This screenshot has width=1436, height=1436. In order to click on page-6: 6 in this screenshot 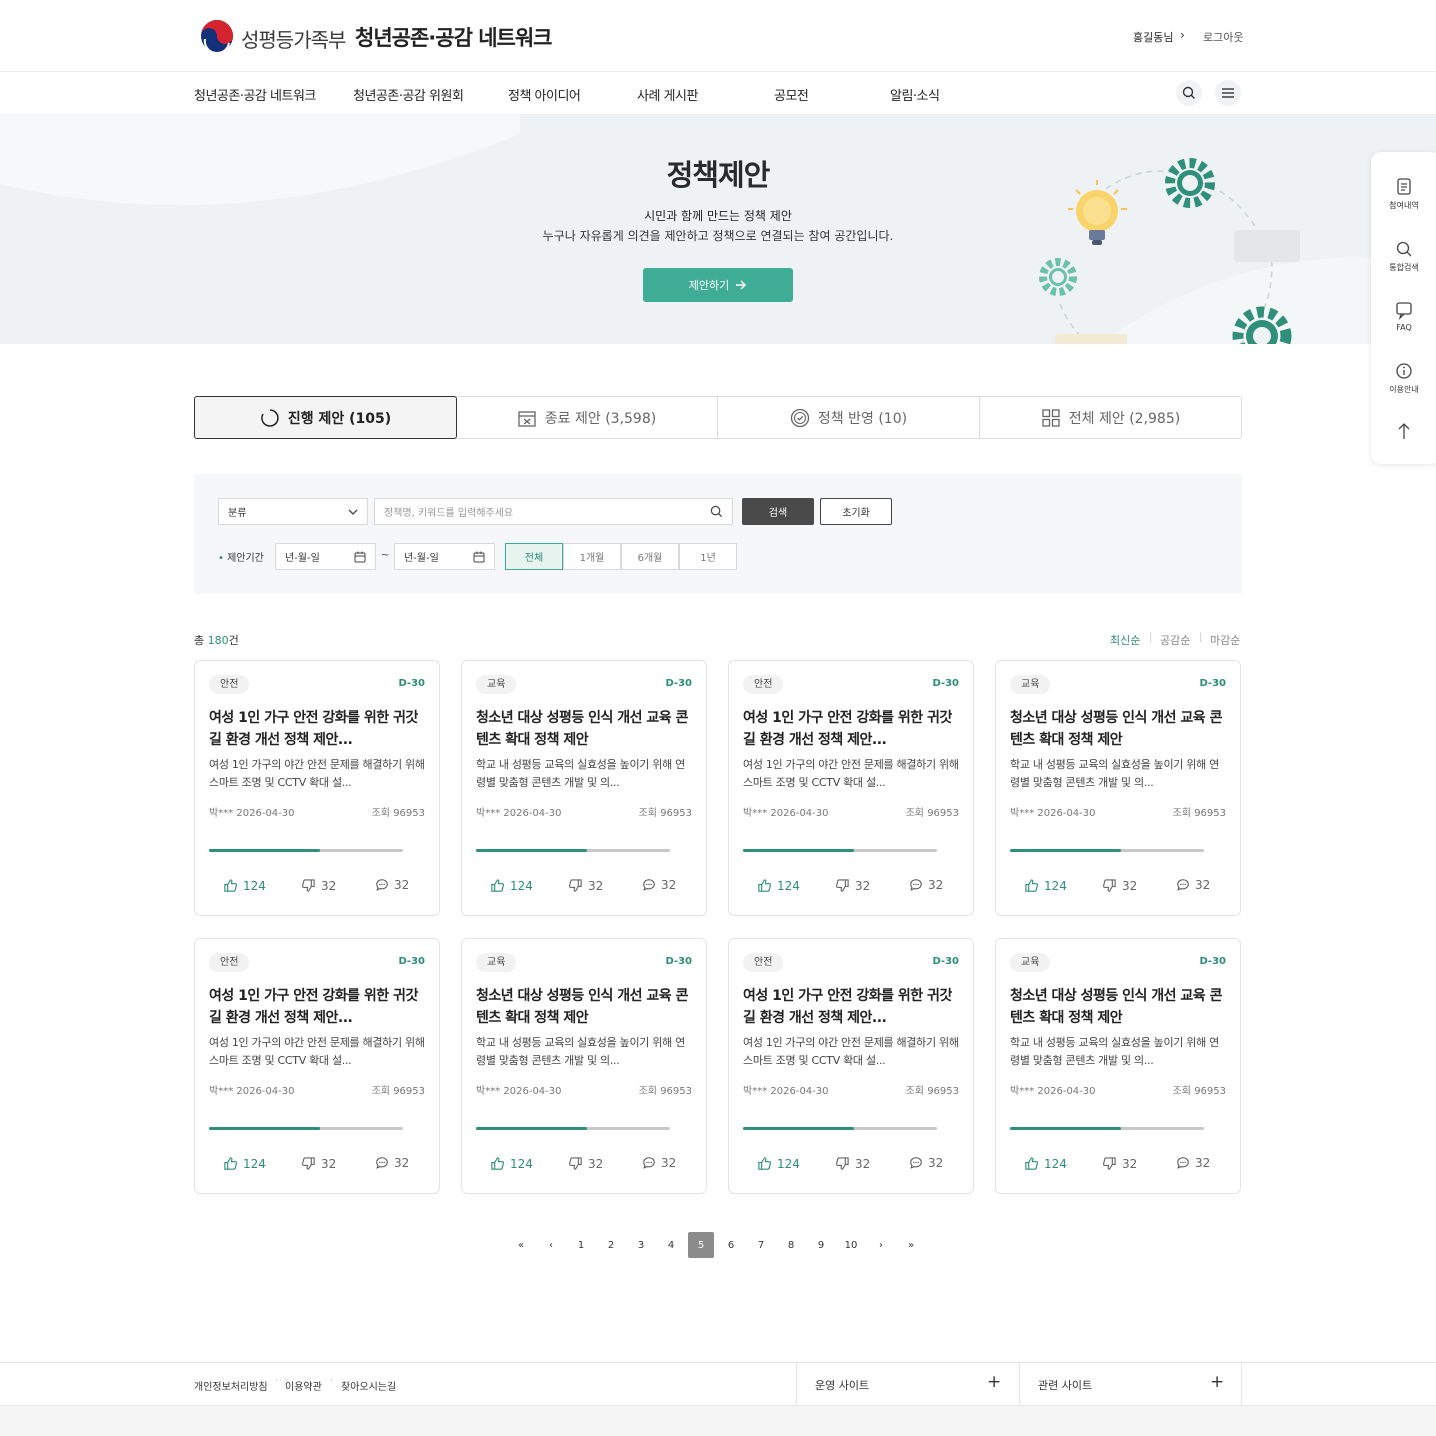, I will do `click(731, 1245)`.